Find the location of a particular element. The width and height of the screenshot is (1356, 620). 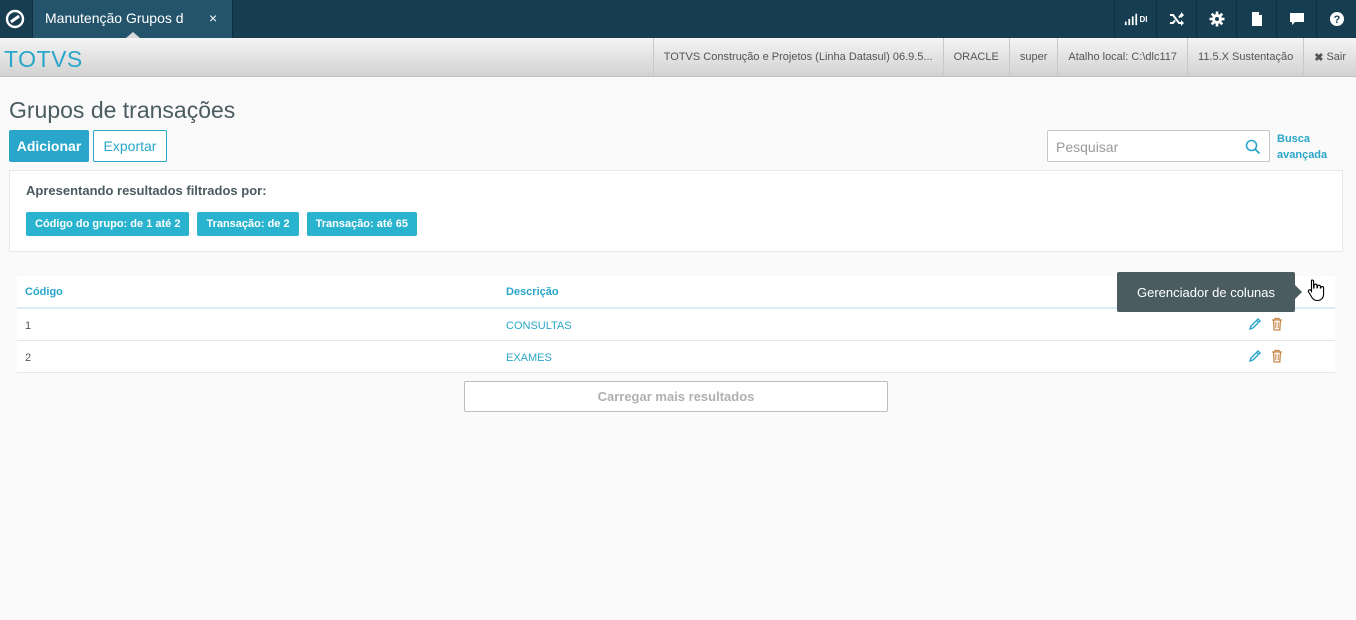

column-manager-tooltip: Gerenciador de colunas is located at coordinates (1209, 292).